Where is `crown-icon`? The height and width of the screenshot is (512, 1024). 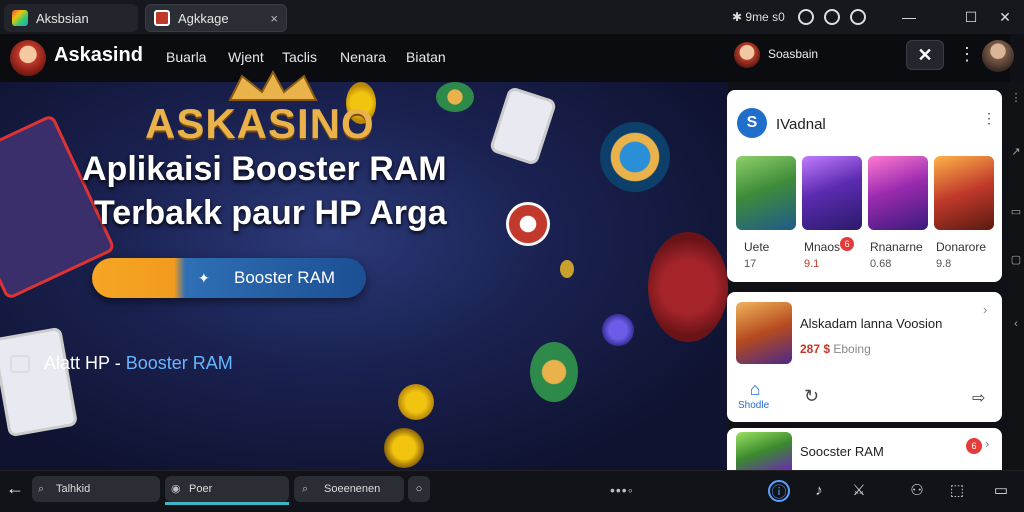 crown-icon is located at coordinates (273, 85).